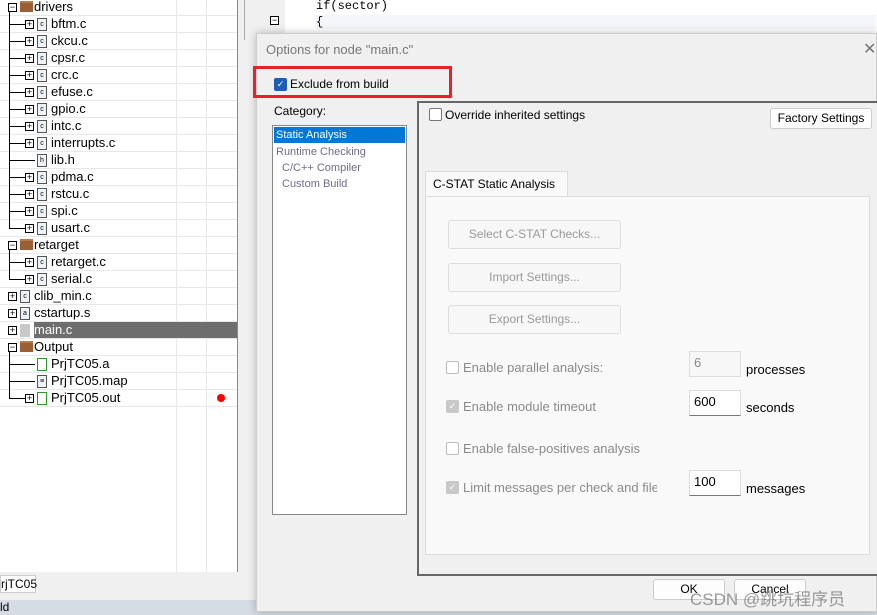 The image size is (877, 615). I want to click on tree-item: + c interrupts.c, so click(118, 143).